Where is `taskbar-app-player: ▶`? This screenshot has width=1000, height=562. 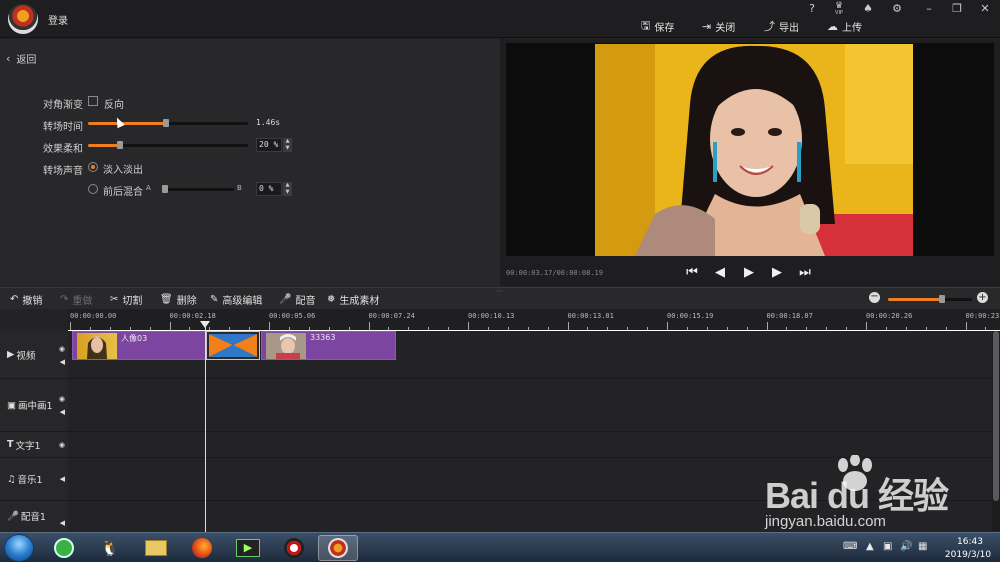
taskbar-app-player: ▶ is located at coordinates (248, 548).